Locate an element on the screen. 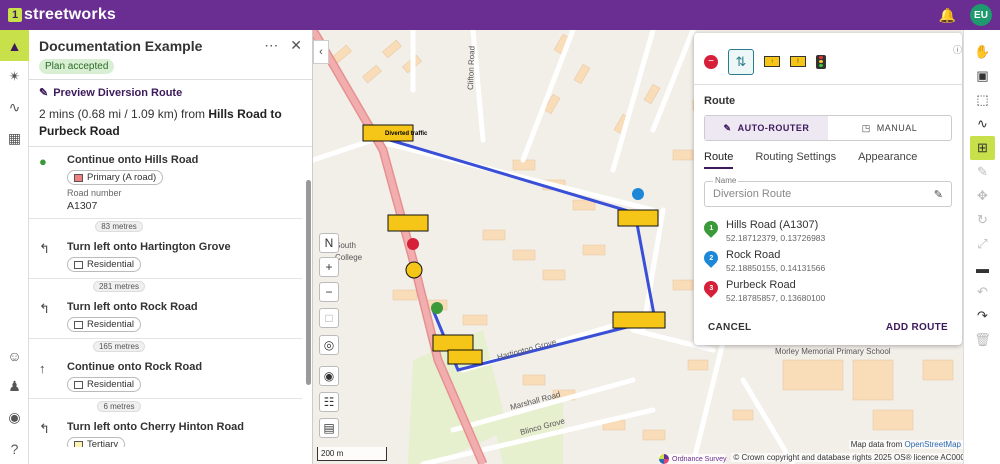 This screenshot has width=1000, height=464. waypoint-pin-icon: 2 is located at coordinates (711, 258).